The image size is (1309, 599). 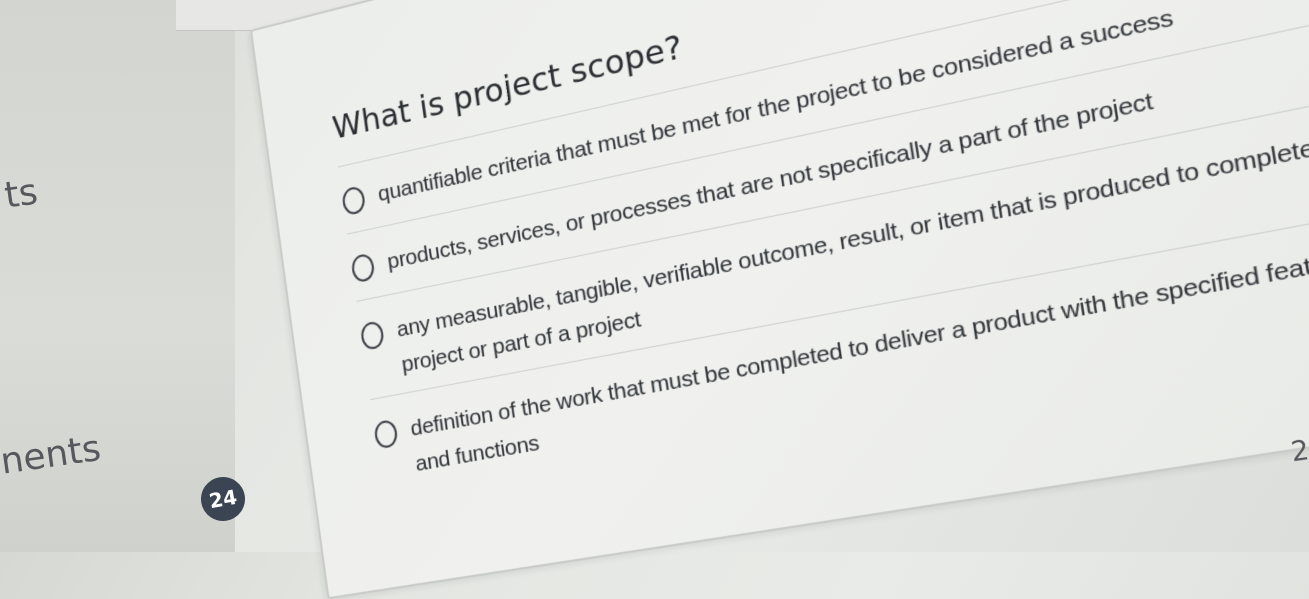 I want to click on next-question-number: 2, so click(x=1298, y=450).